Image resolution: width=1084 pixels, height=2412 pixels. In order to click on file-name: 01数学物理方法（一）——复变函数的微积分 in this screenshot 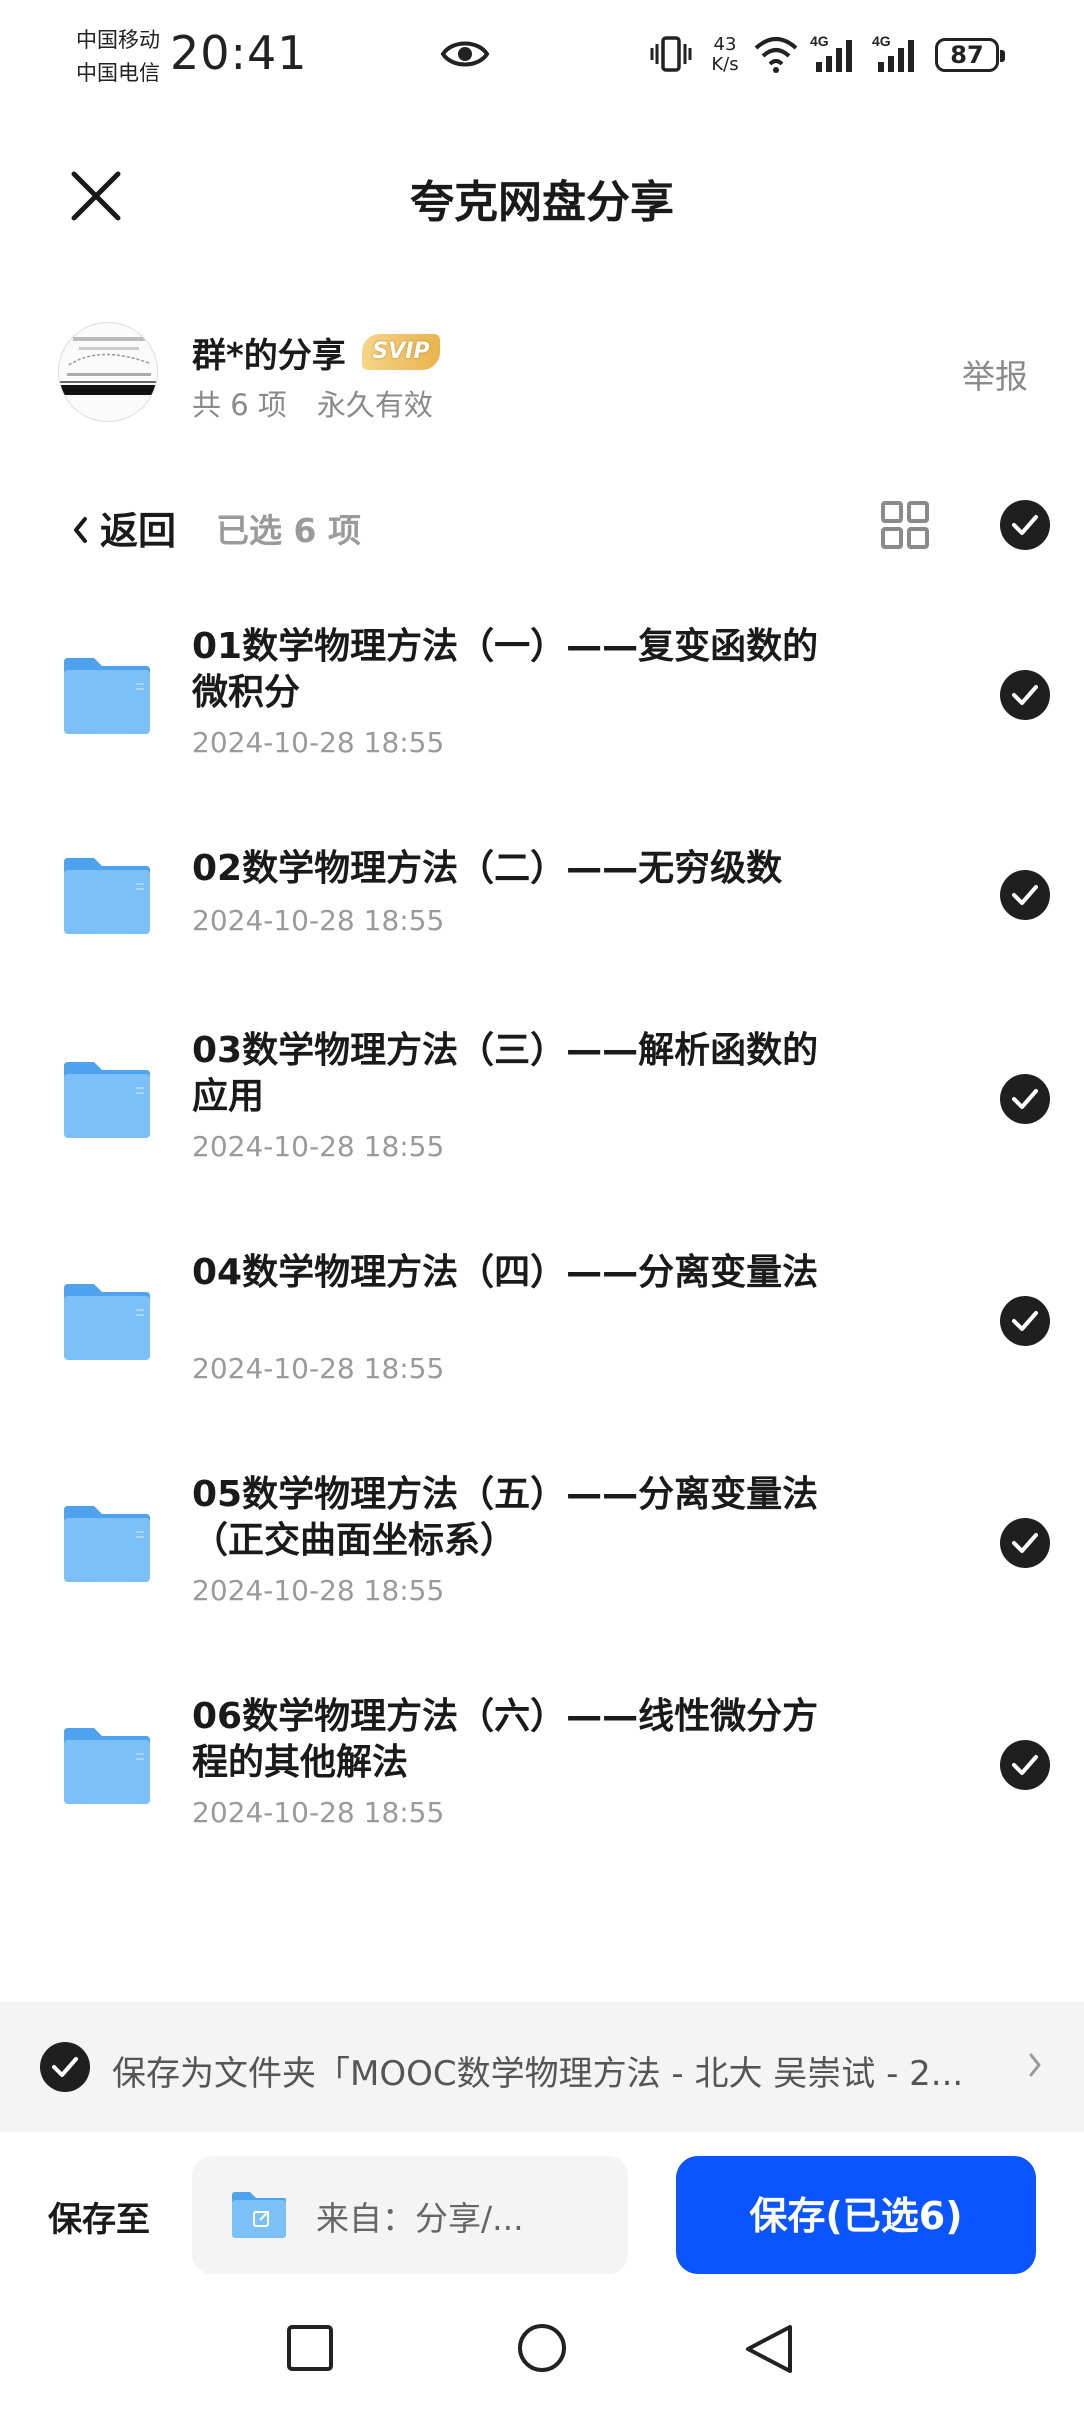, I will do `click(505, 669)`.